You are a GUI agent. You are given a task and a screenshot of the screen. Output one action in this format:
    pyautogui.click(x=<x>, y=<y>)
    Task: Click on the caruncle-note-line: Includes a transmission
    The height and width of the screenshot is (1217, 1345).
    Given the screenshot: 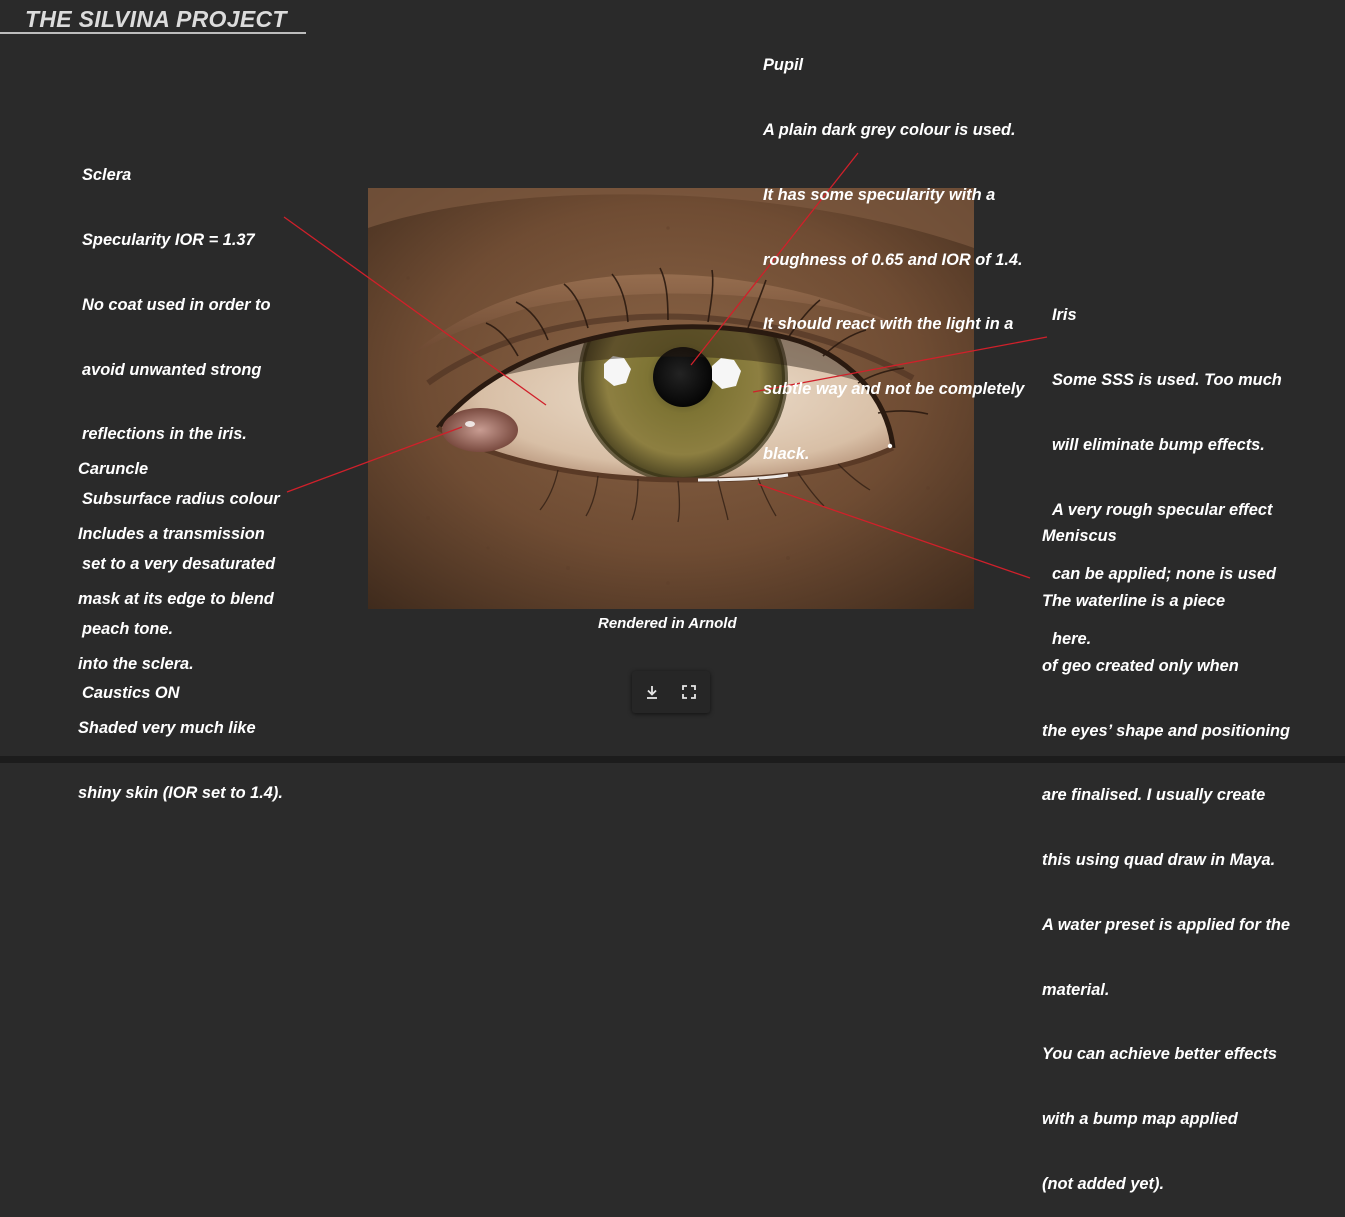 What is the action you would take?
    pyautogui.click(x=171, y=533)
    